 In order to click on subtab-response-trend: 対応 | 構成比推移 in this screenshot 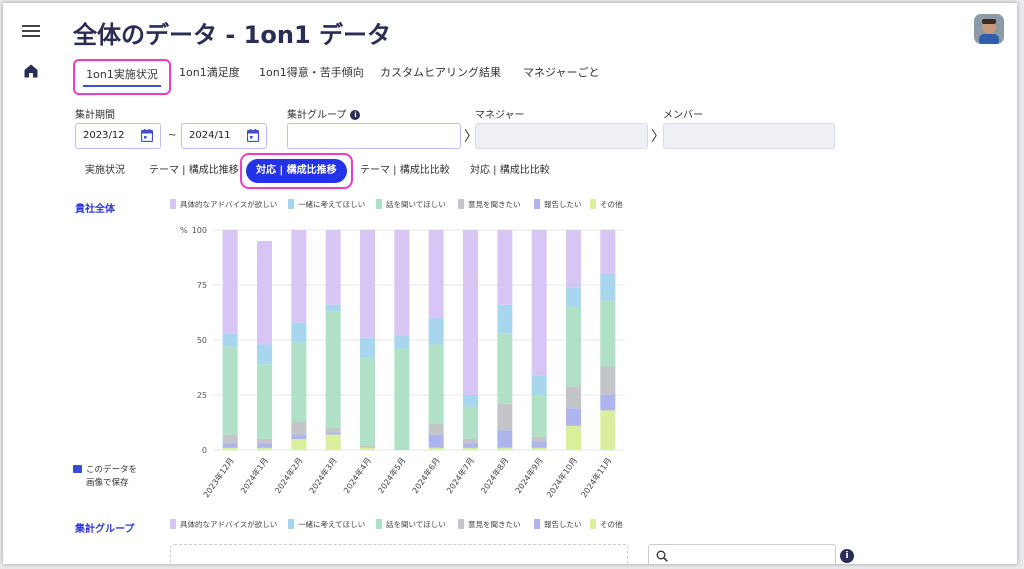, I will do `click(296, 171)`.